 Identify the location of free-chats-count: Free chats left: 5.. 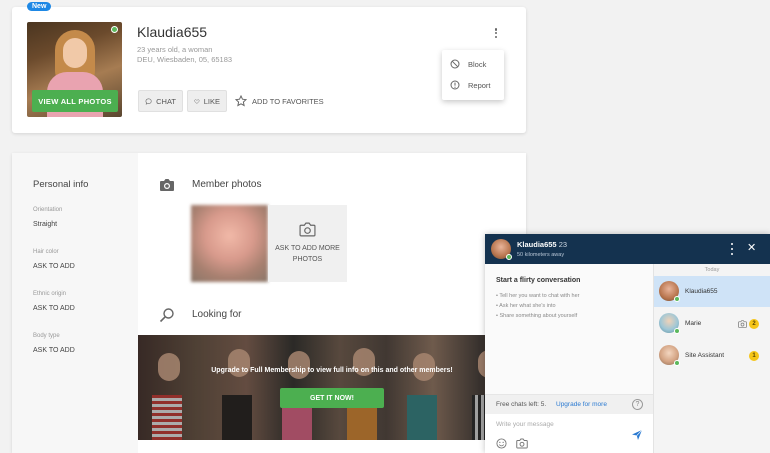
(521, 404).